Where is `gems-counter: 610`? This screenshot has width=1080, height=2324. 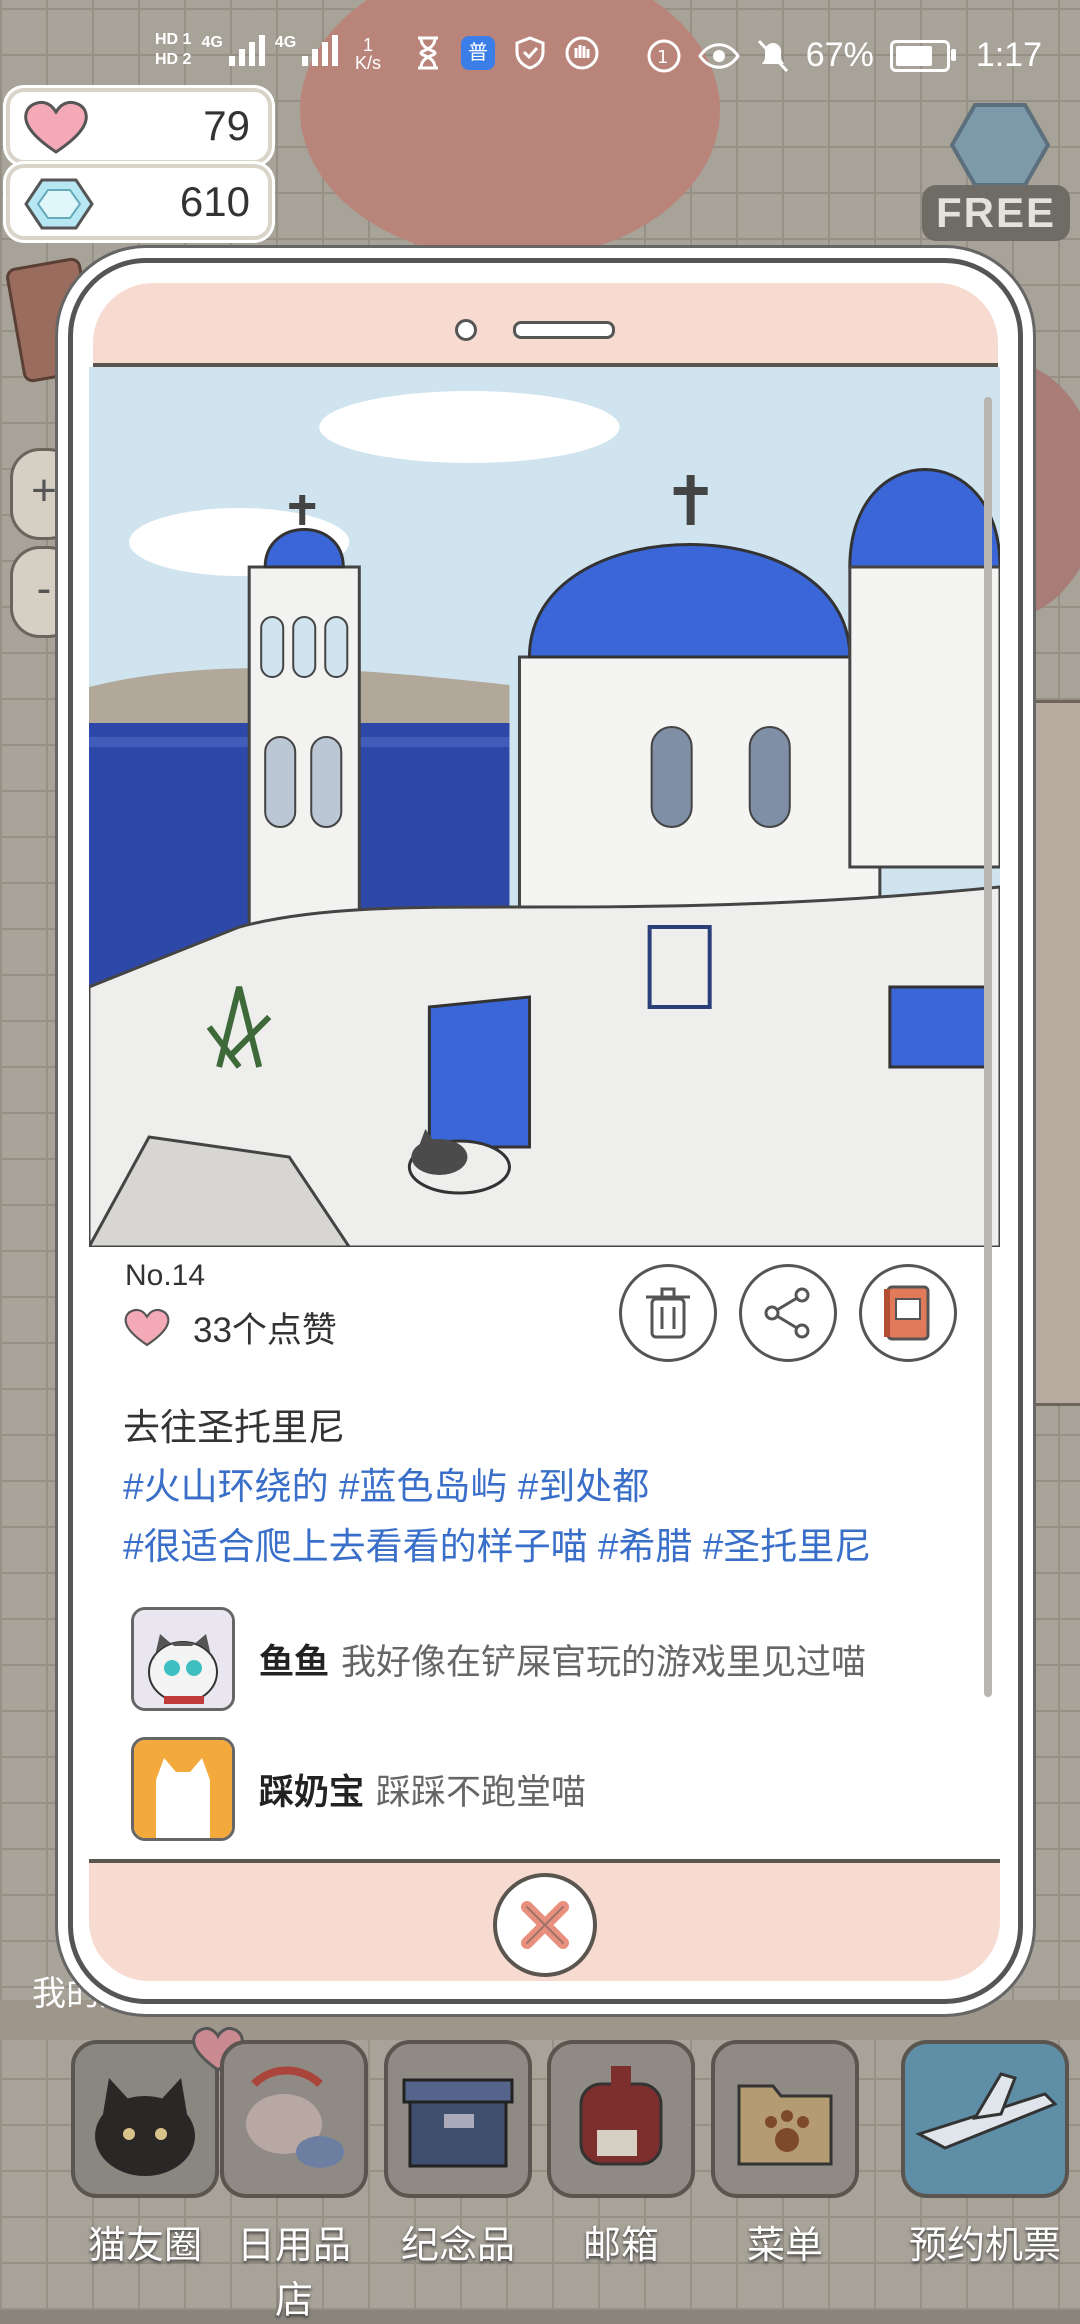 gems-counter: 610 is located at coordinates (139, 202).